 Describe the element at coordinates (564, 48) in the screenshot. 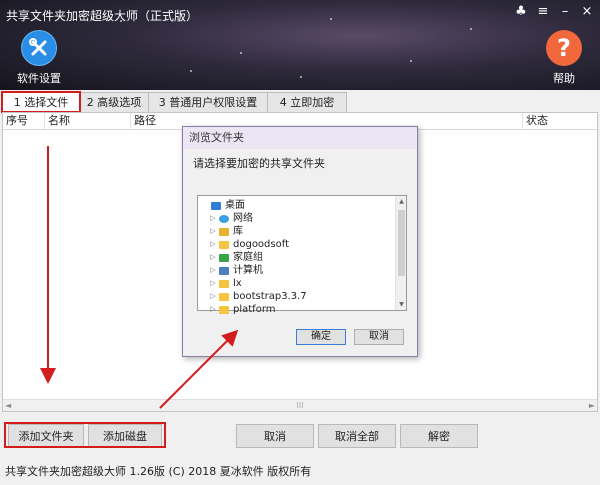

I see `help-icon: ?` at that location.